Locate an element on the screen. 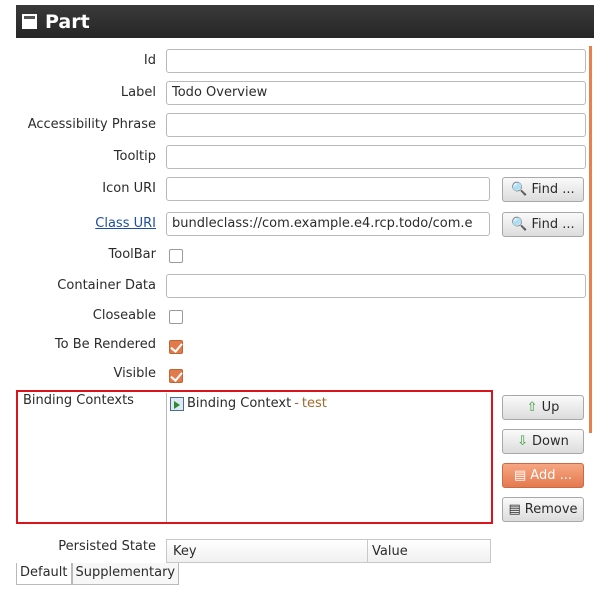 This screenshot has height=602, width=613. column-header-value: Value is located at coordinates (390, 551).